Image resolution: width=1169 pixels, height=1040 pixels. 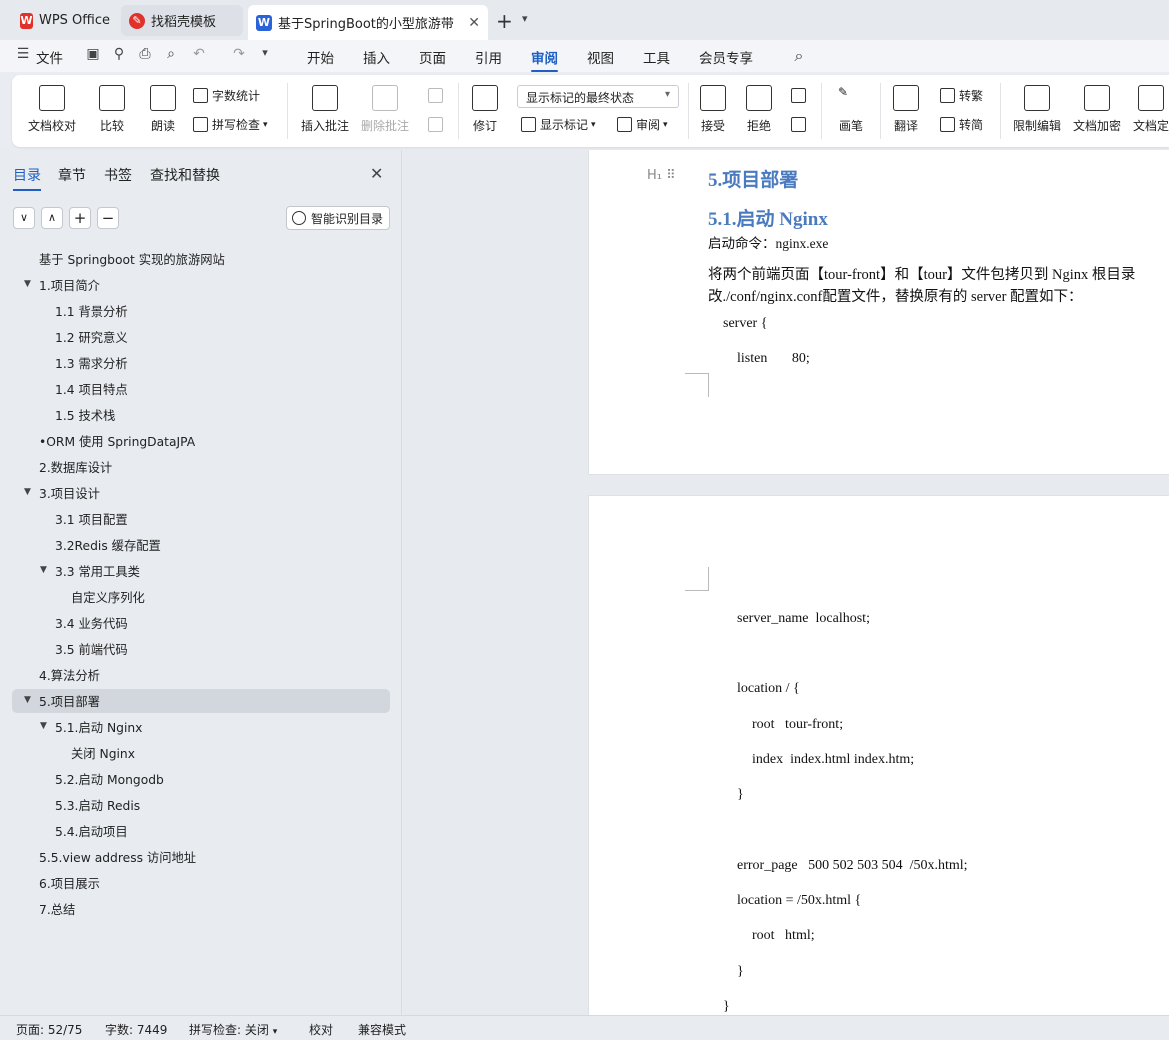 What do you see at coordinates (118, 175) in the screenshot?
I see `tab-bookmarks: 书签` at bounding box center [118, 175].